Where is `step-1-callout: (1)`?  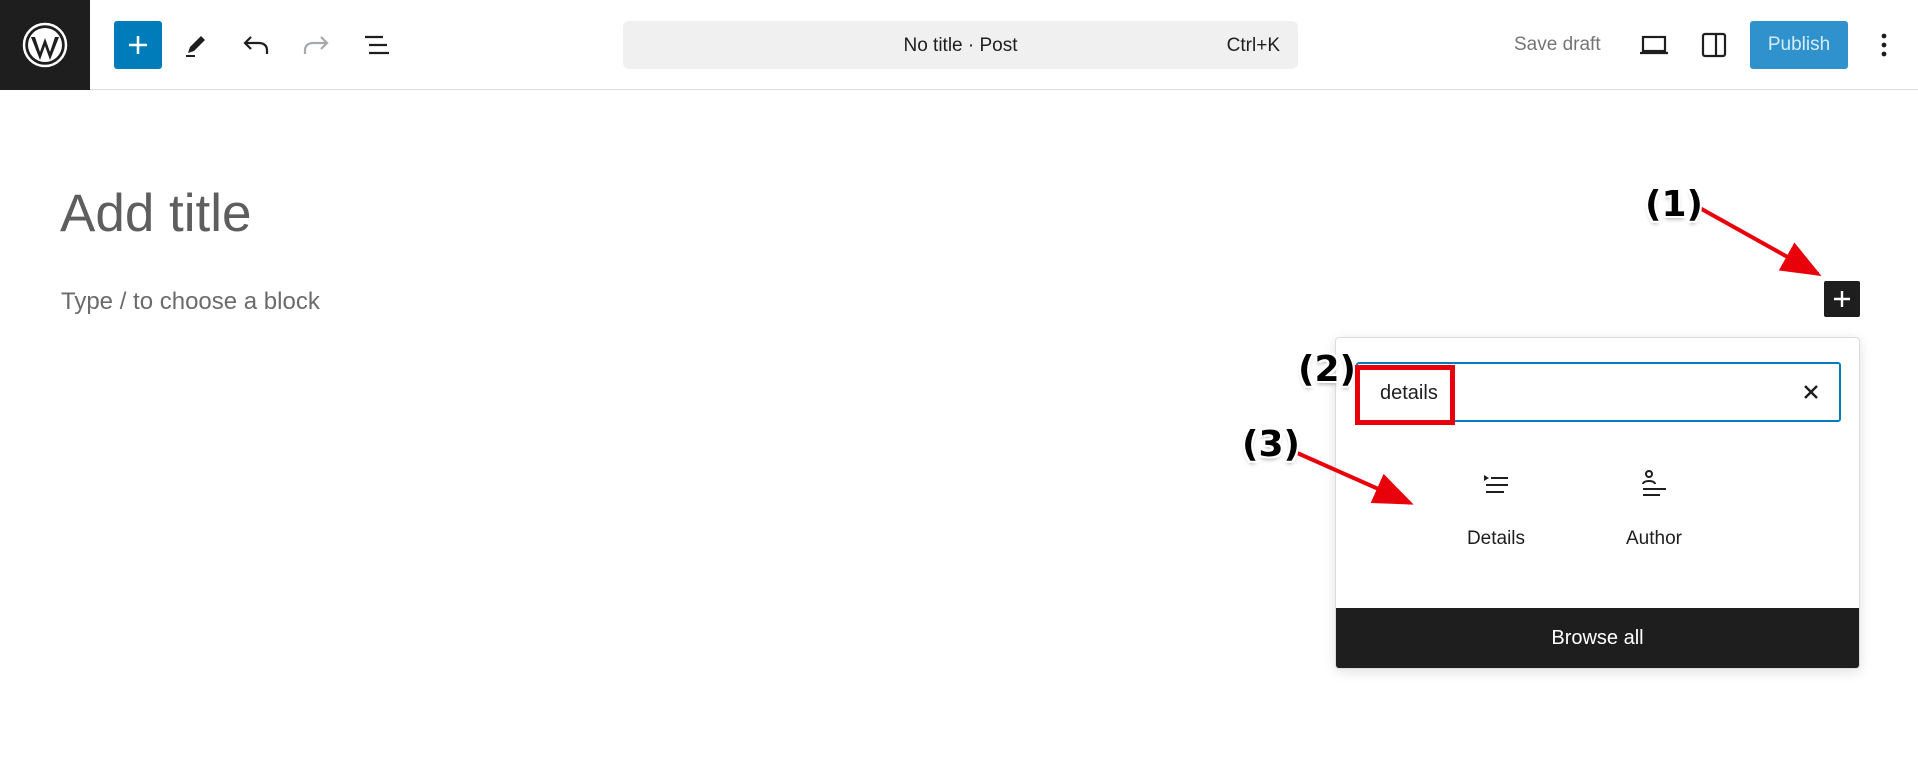
step-1-callout: (1) is located at coordinates (1674, 204).